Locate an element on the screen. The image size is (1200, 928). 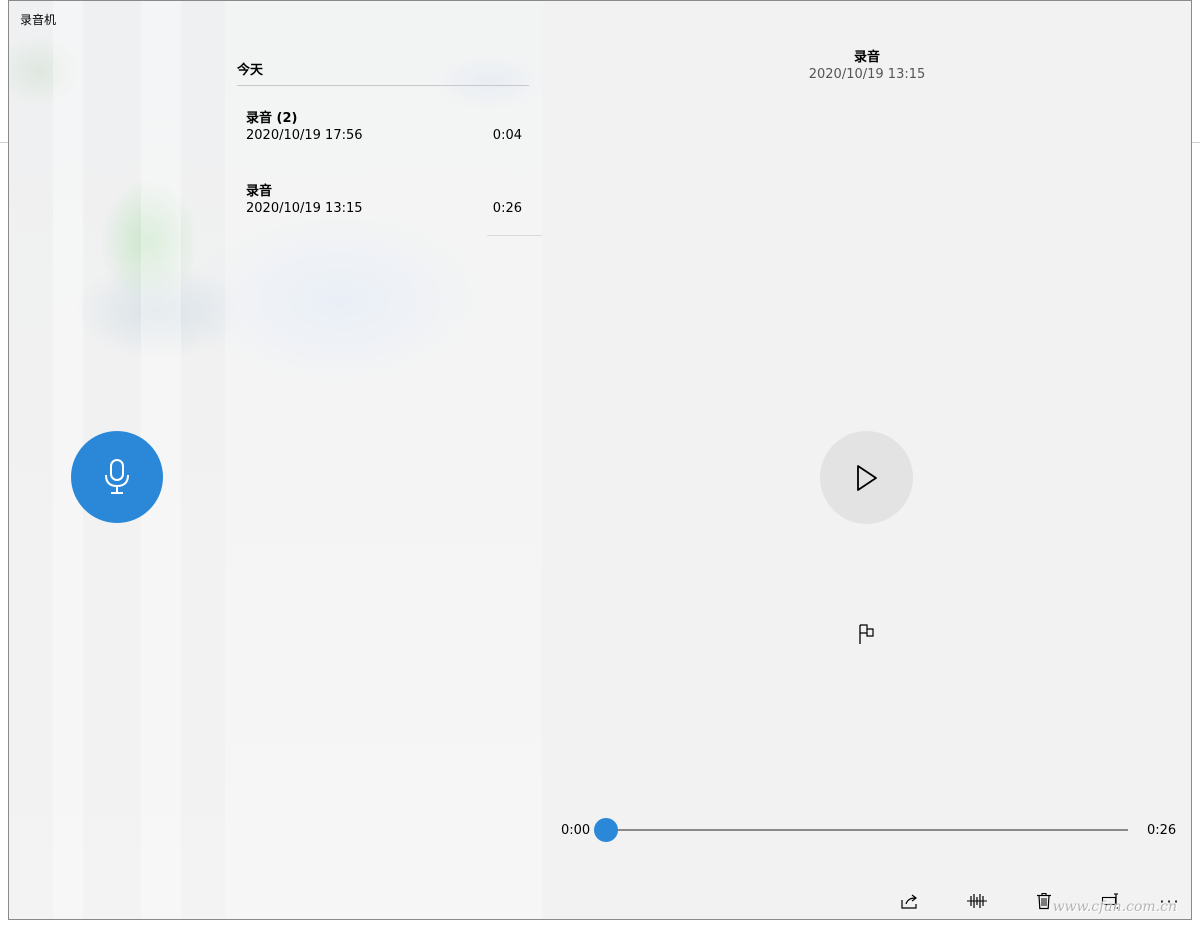
play-icon is located at coordinates (866, 477).